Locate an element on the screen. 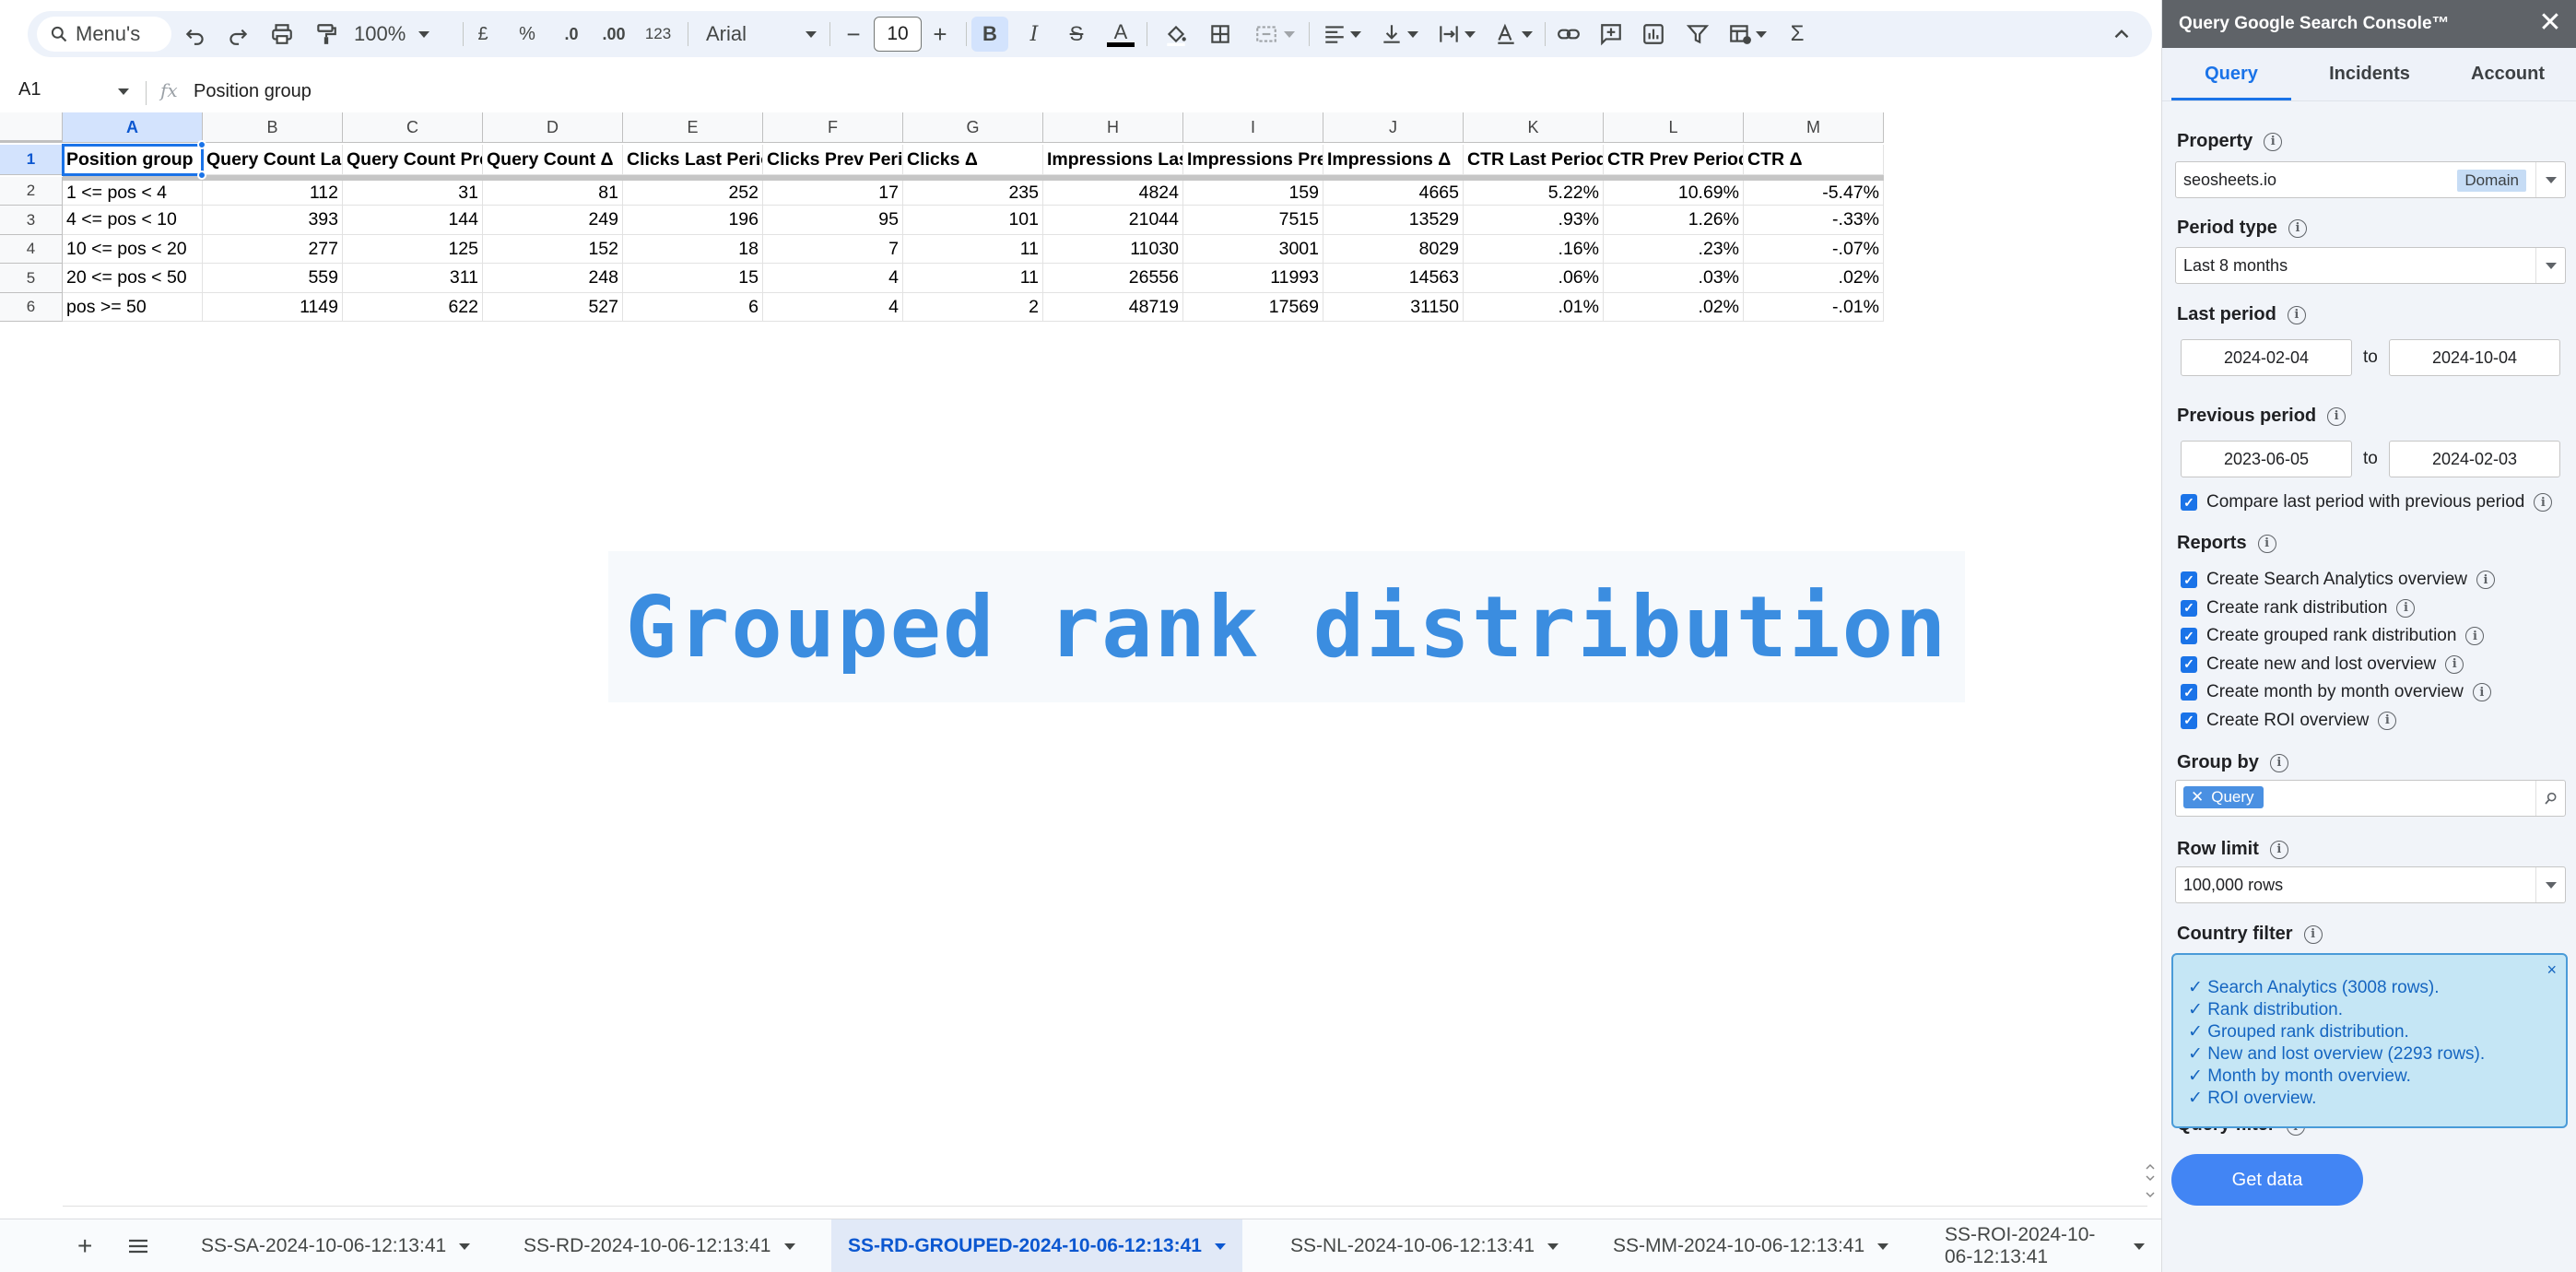 The height and width of the screenshot is (1272, 2576). column-header-j: J is located at coordinates (1393, 128).